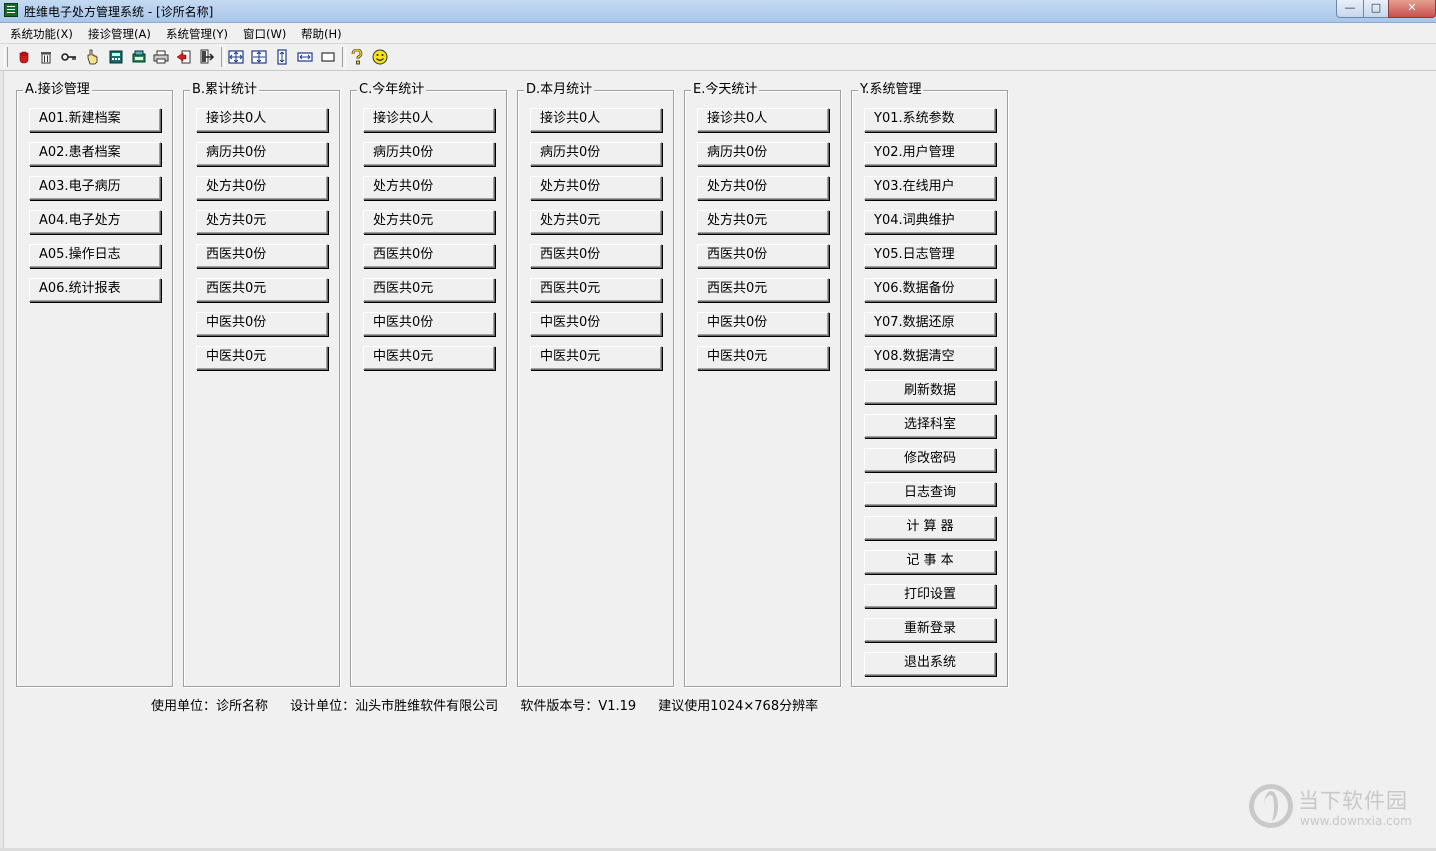 The height and width of the screenshot is (851, 1436). I want to click on menu-system-function: 系统功能(X), so click(41, 34).